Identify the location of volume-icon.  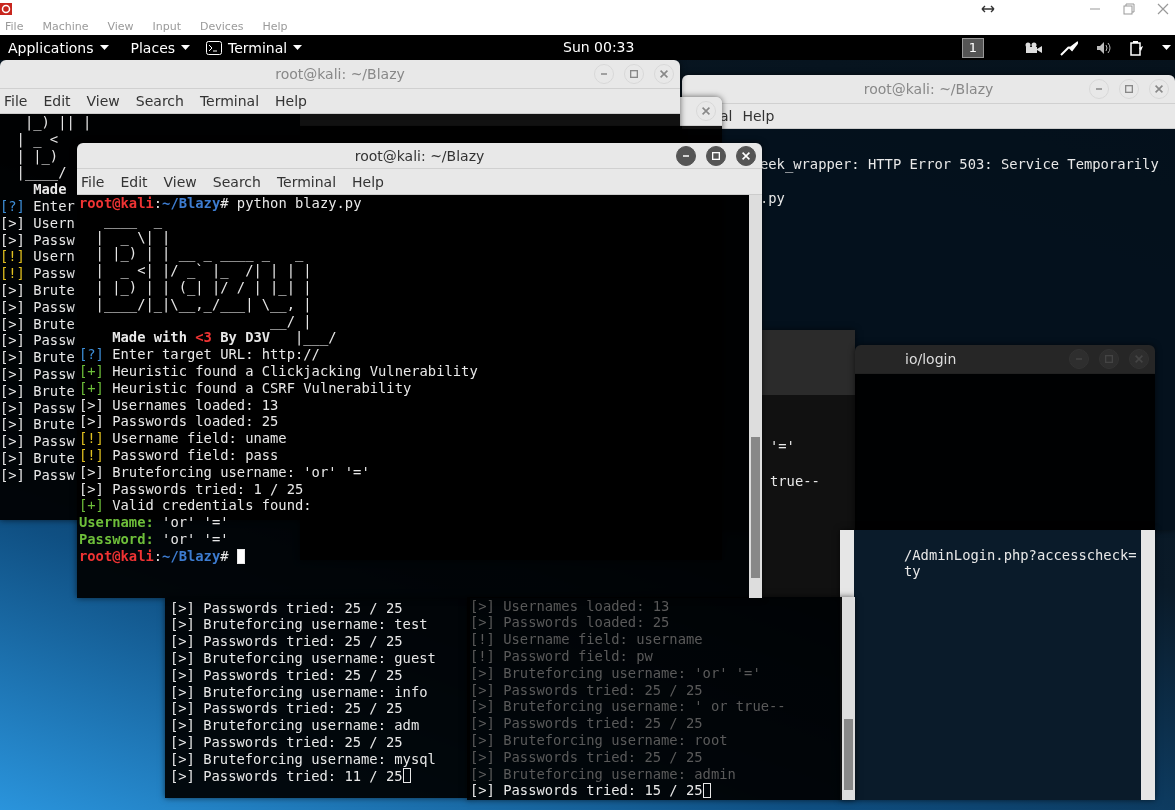
(1104, 47).